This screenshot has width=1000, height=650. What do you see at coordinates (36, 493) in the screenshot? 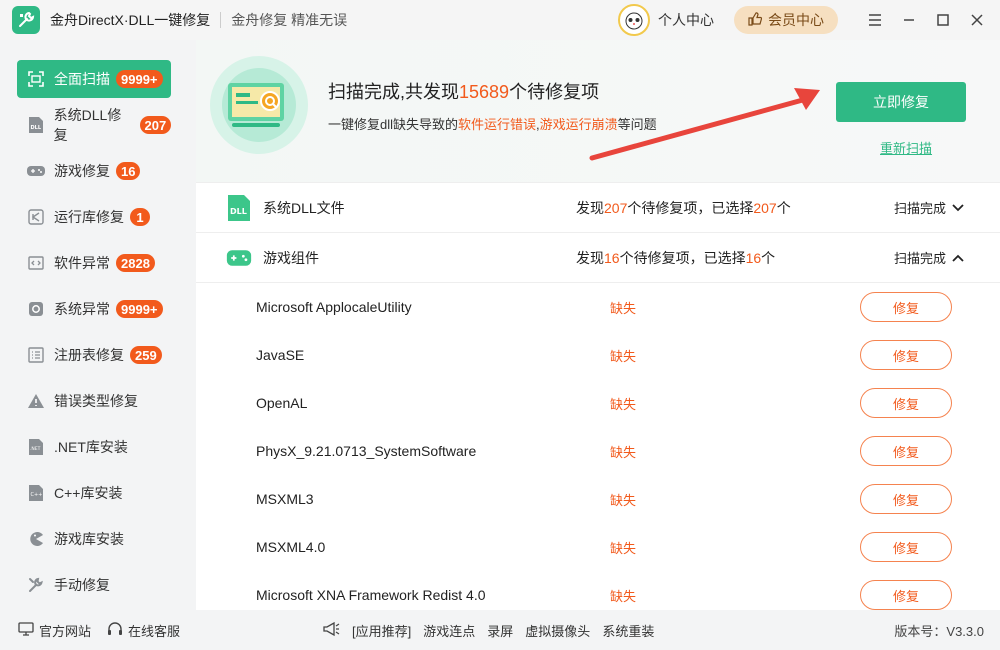
I see `cpp-icon: C++` at bounding box center [36, 493].